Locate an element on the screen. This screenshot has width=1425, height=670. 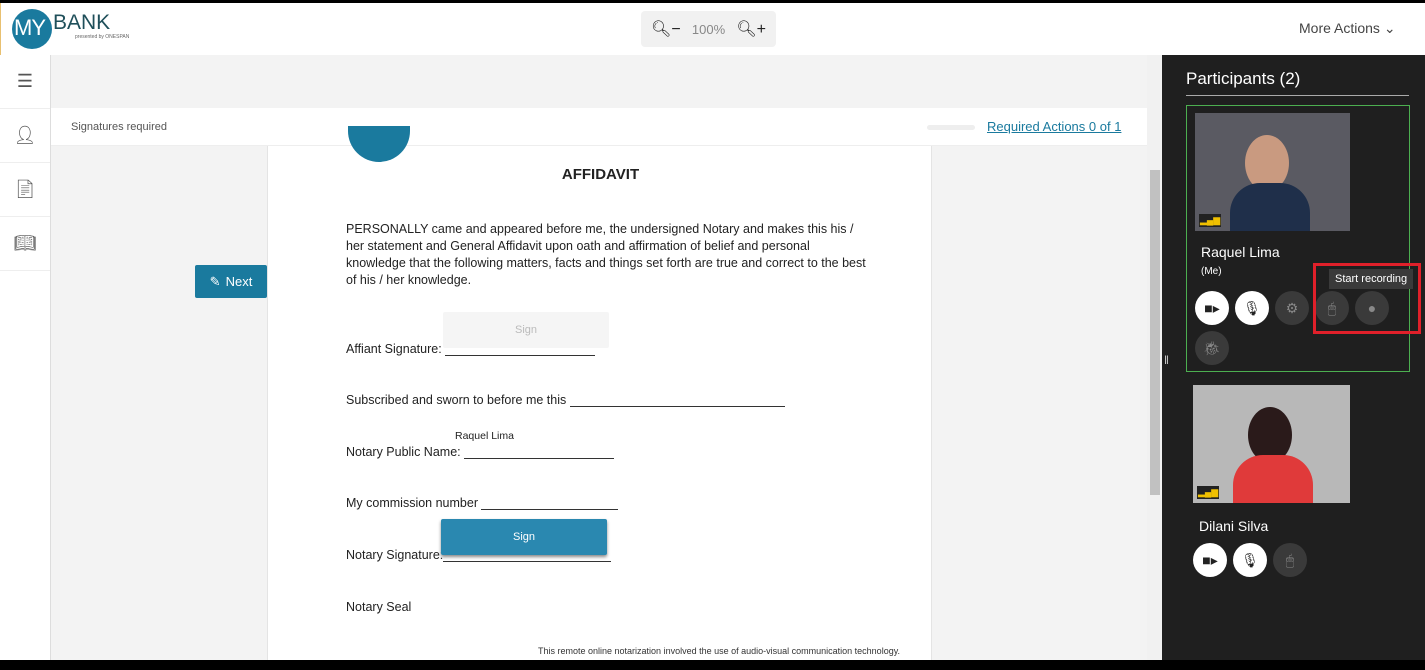
zoom-in-icon: 🔍︎+ is located at coordinates (751, 29).